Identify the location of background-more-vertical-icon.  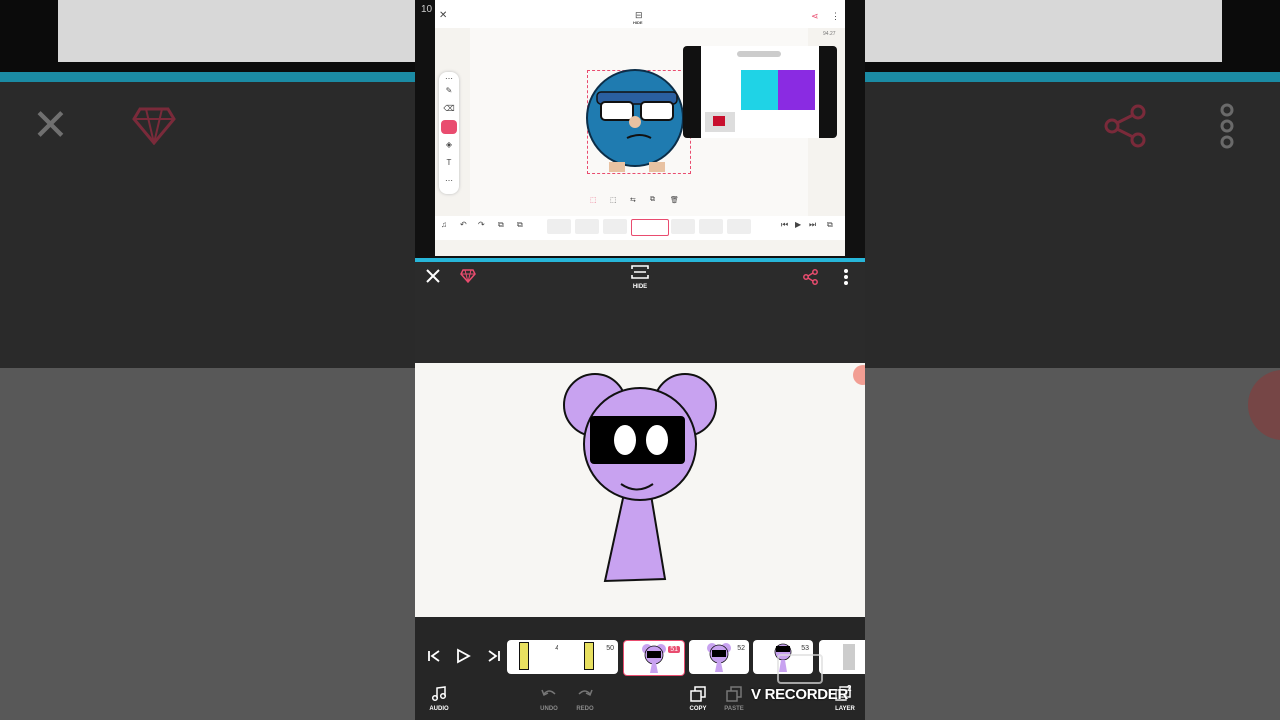
(1227, 128).